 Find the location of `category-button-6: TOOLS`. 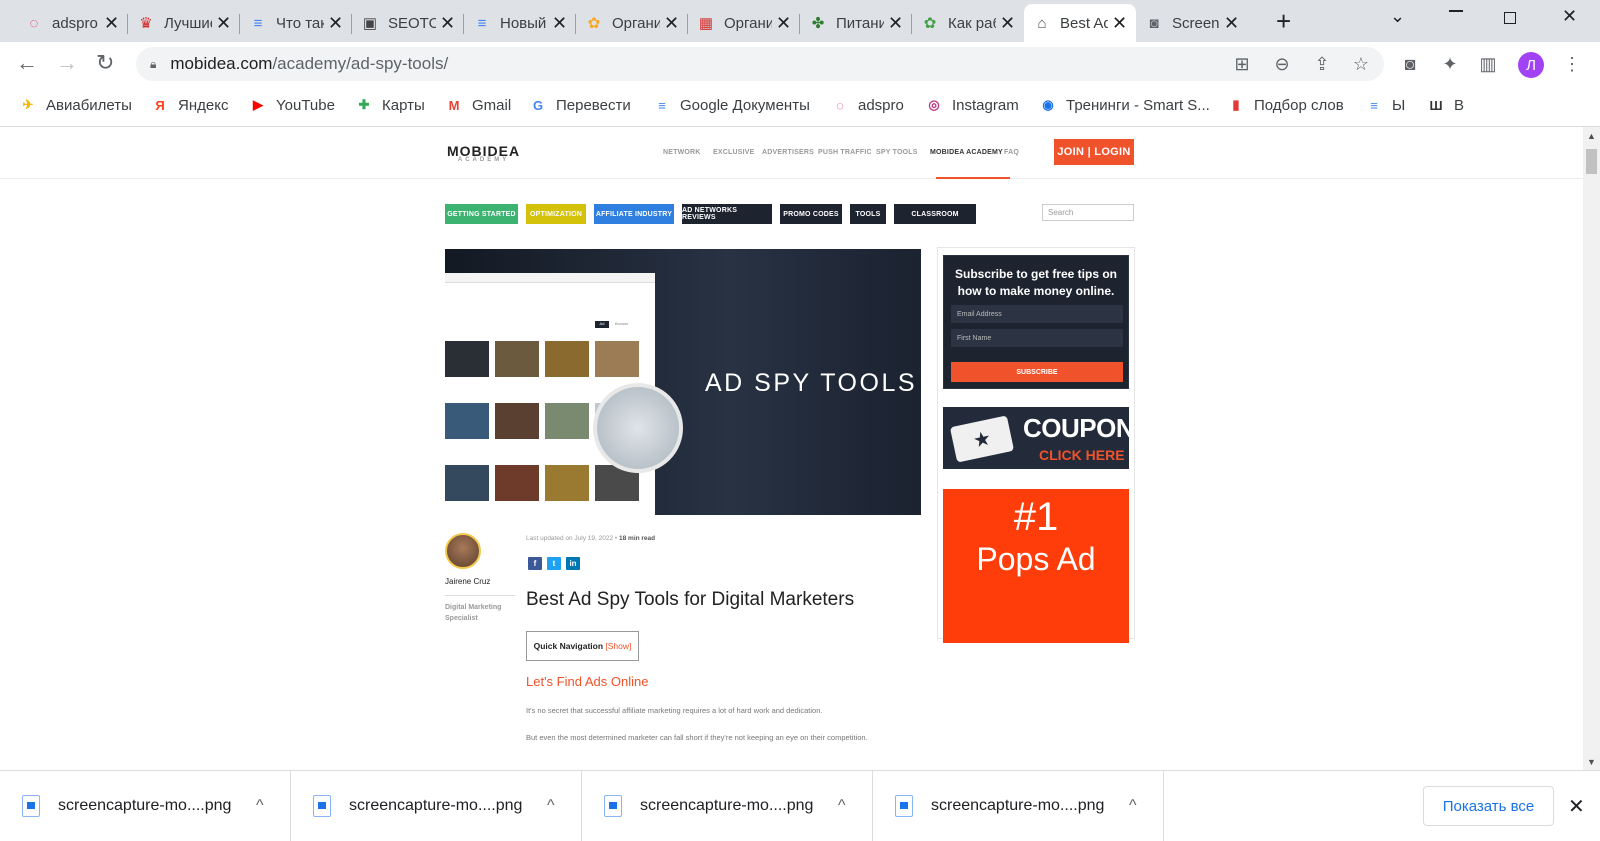

category-button-6: TOOLS is located at coordinates (868, 214).